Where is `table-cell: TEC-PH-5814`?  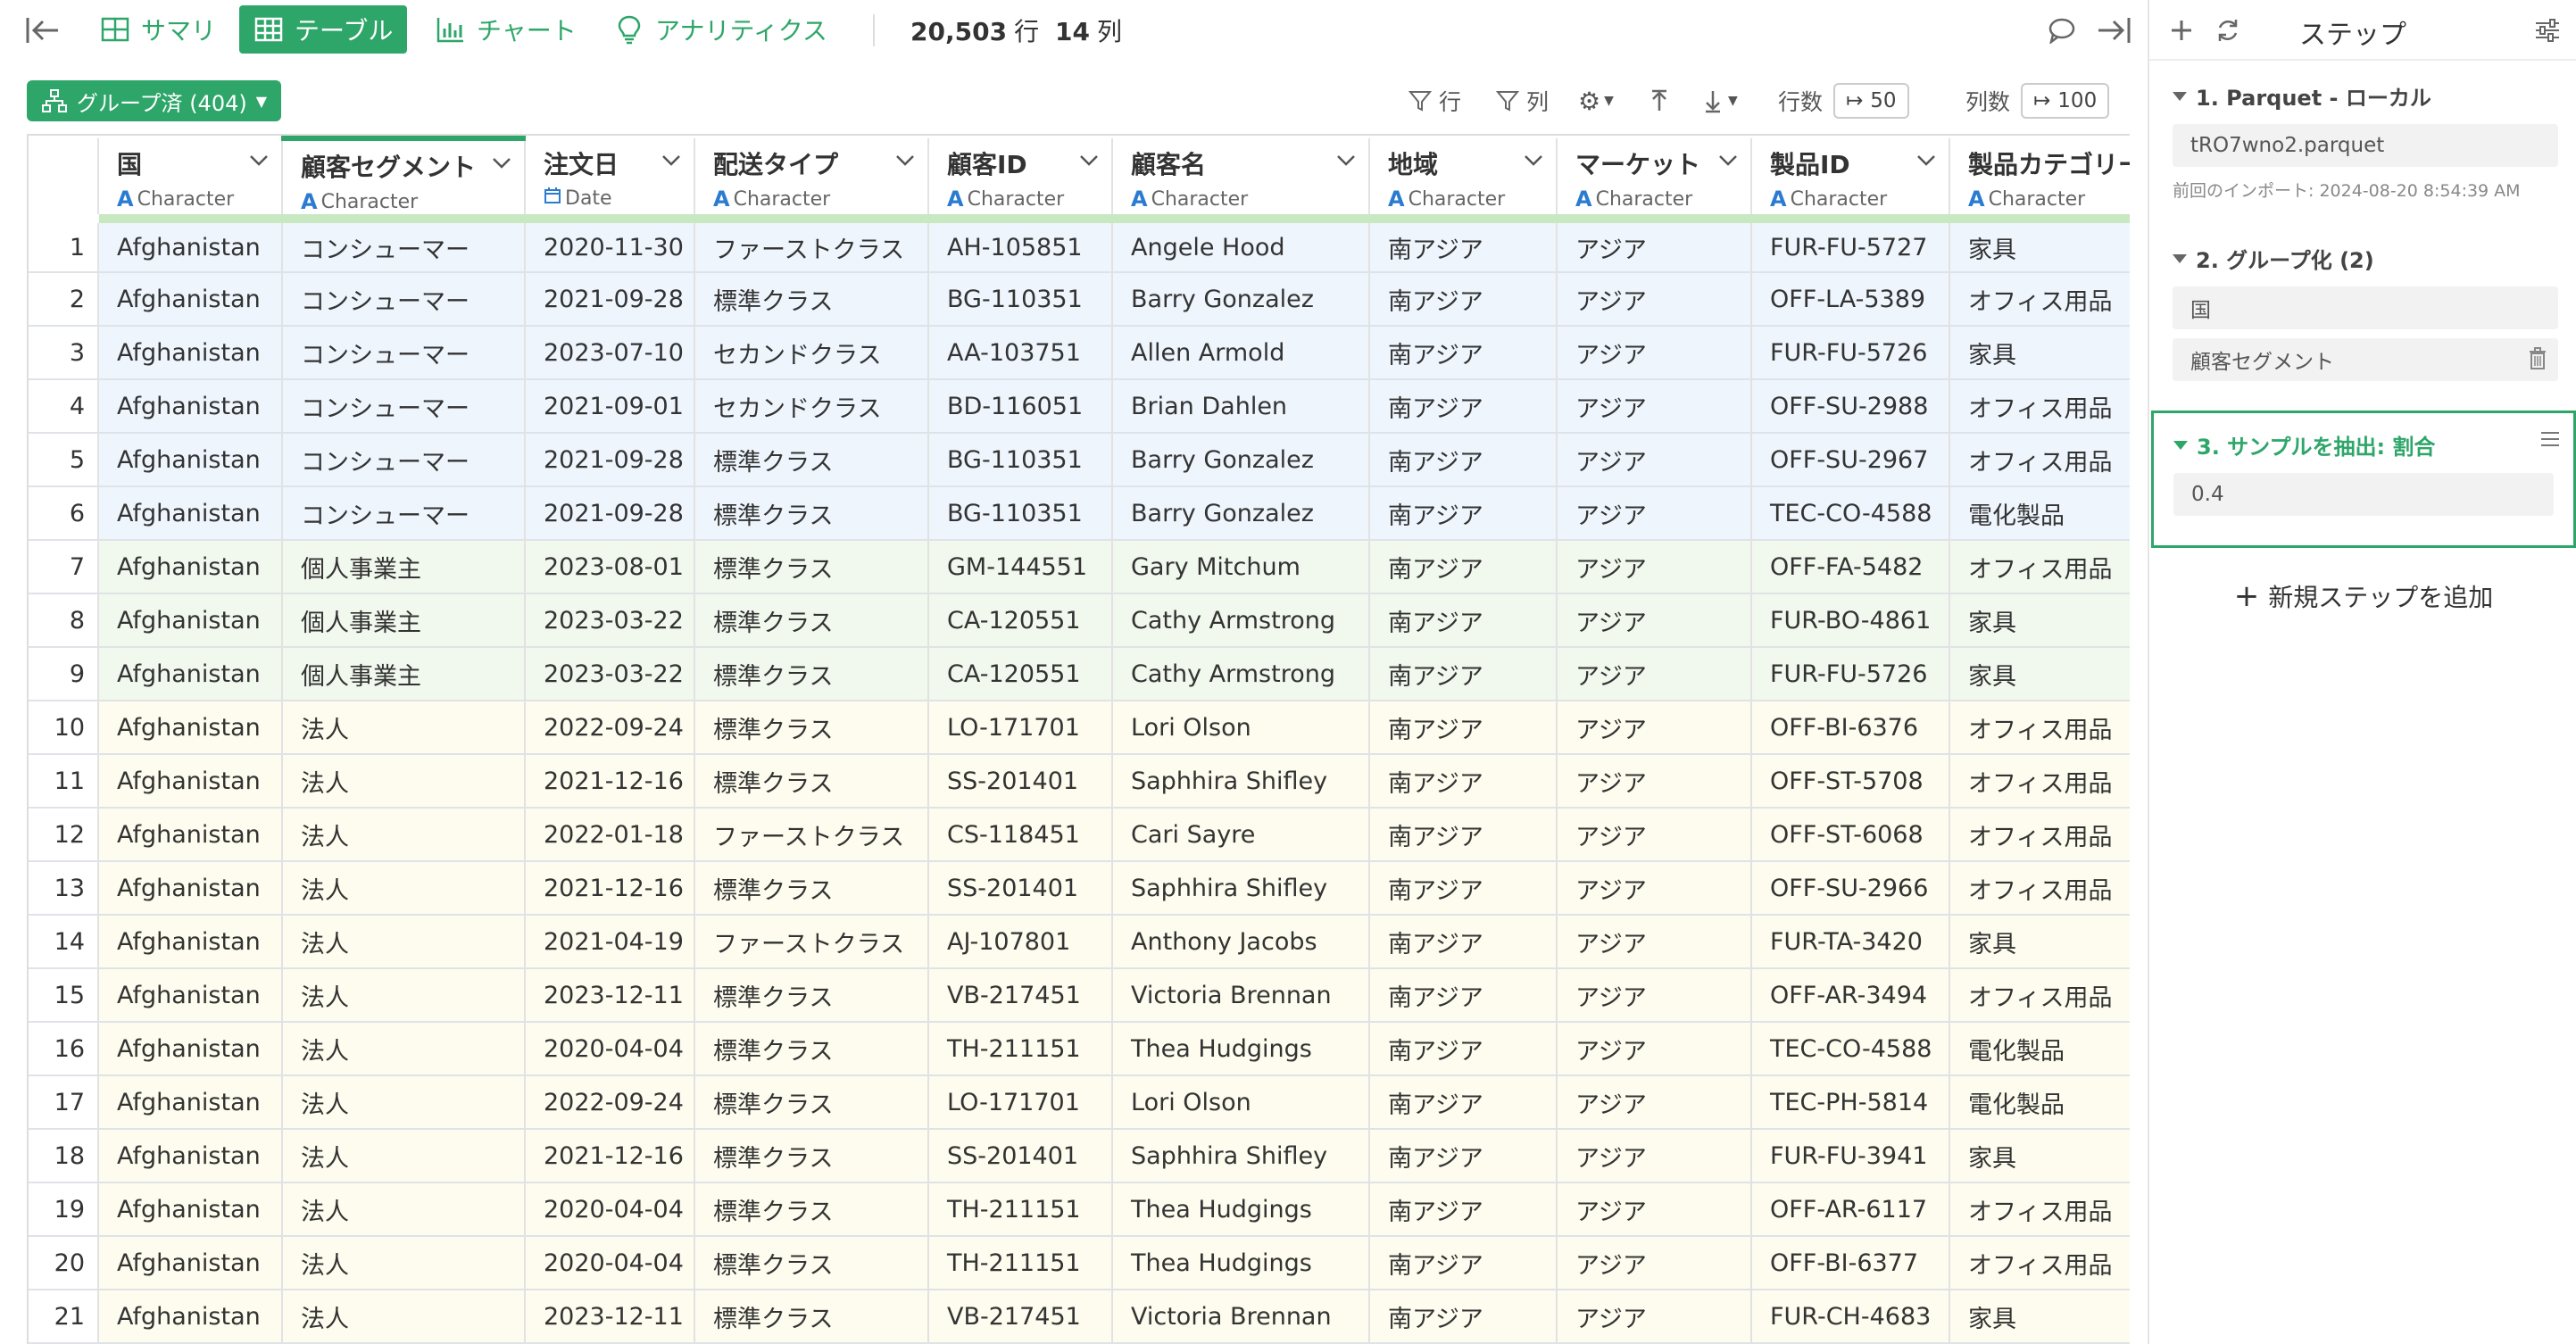
table-cell: TEC-PH-5814 is located at coordinates (1850, 1102).